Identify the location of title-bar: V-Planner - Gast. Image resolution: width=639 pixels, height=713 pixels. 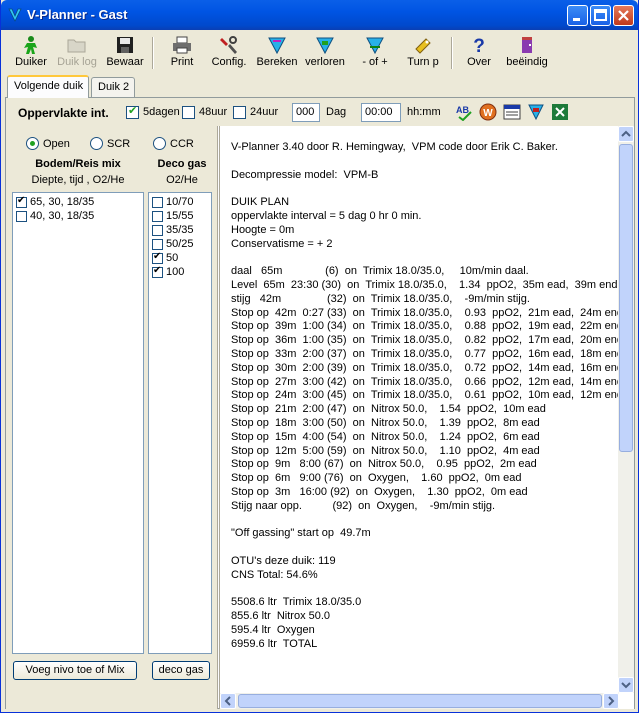
(319, 15).